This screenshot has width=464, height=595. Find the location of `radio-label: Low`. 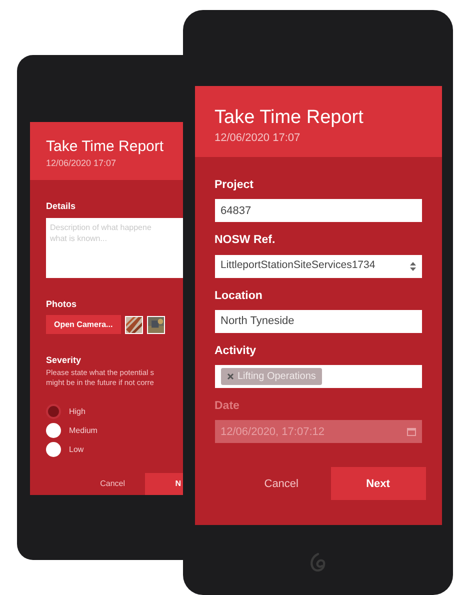

radio-label: Low is located at coordinates (76, 450).